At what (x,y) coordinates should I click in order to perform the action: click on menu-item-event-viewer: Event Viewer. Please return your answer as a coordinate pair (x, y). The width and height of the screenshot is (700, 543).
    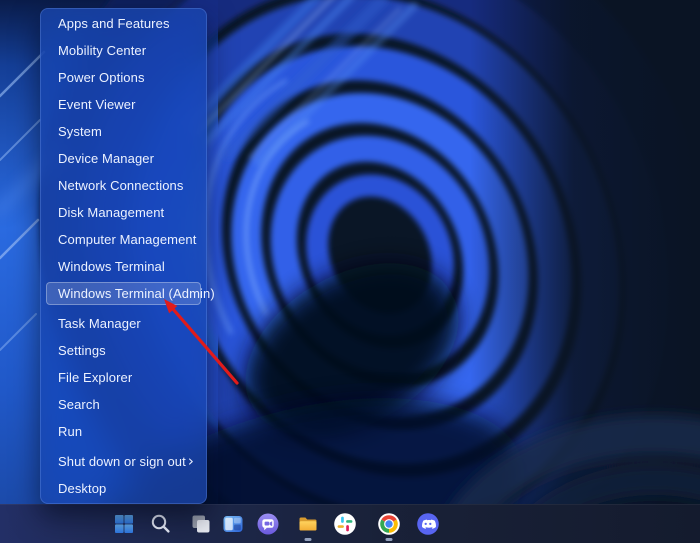
    Looking at the image, I should click on (123, 104).